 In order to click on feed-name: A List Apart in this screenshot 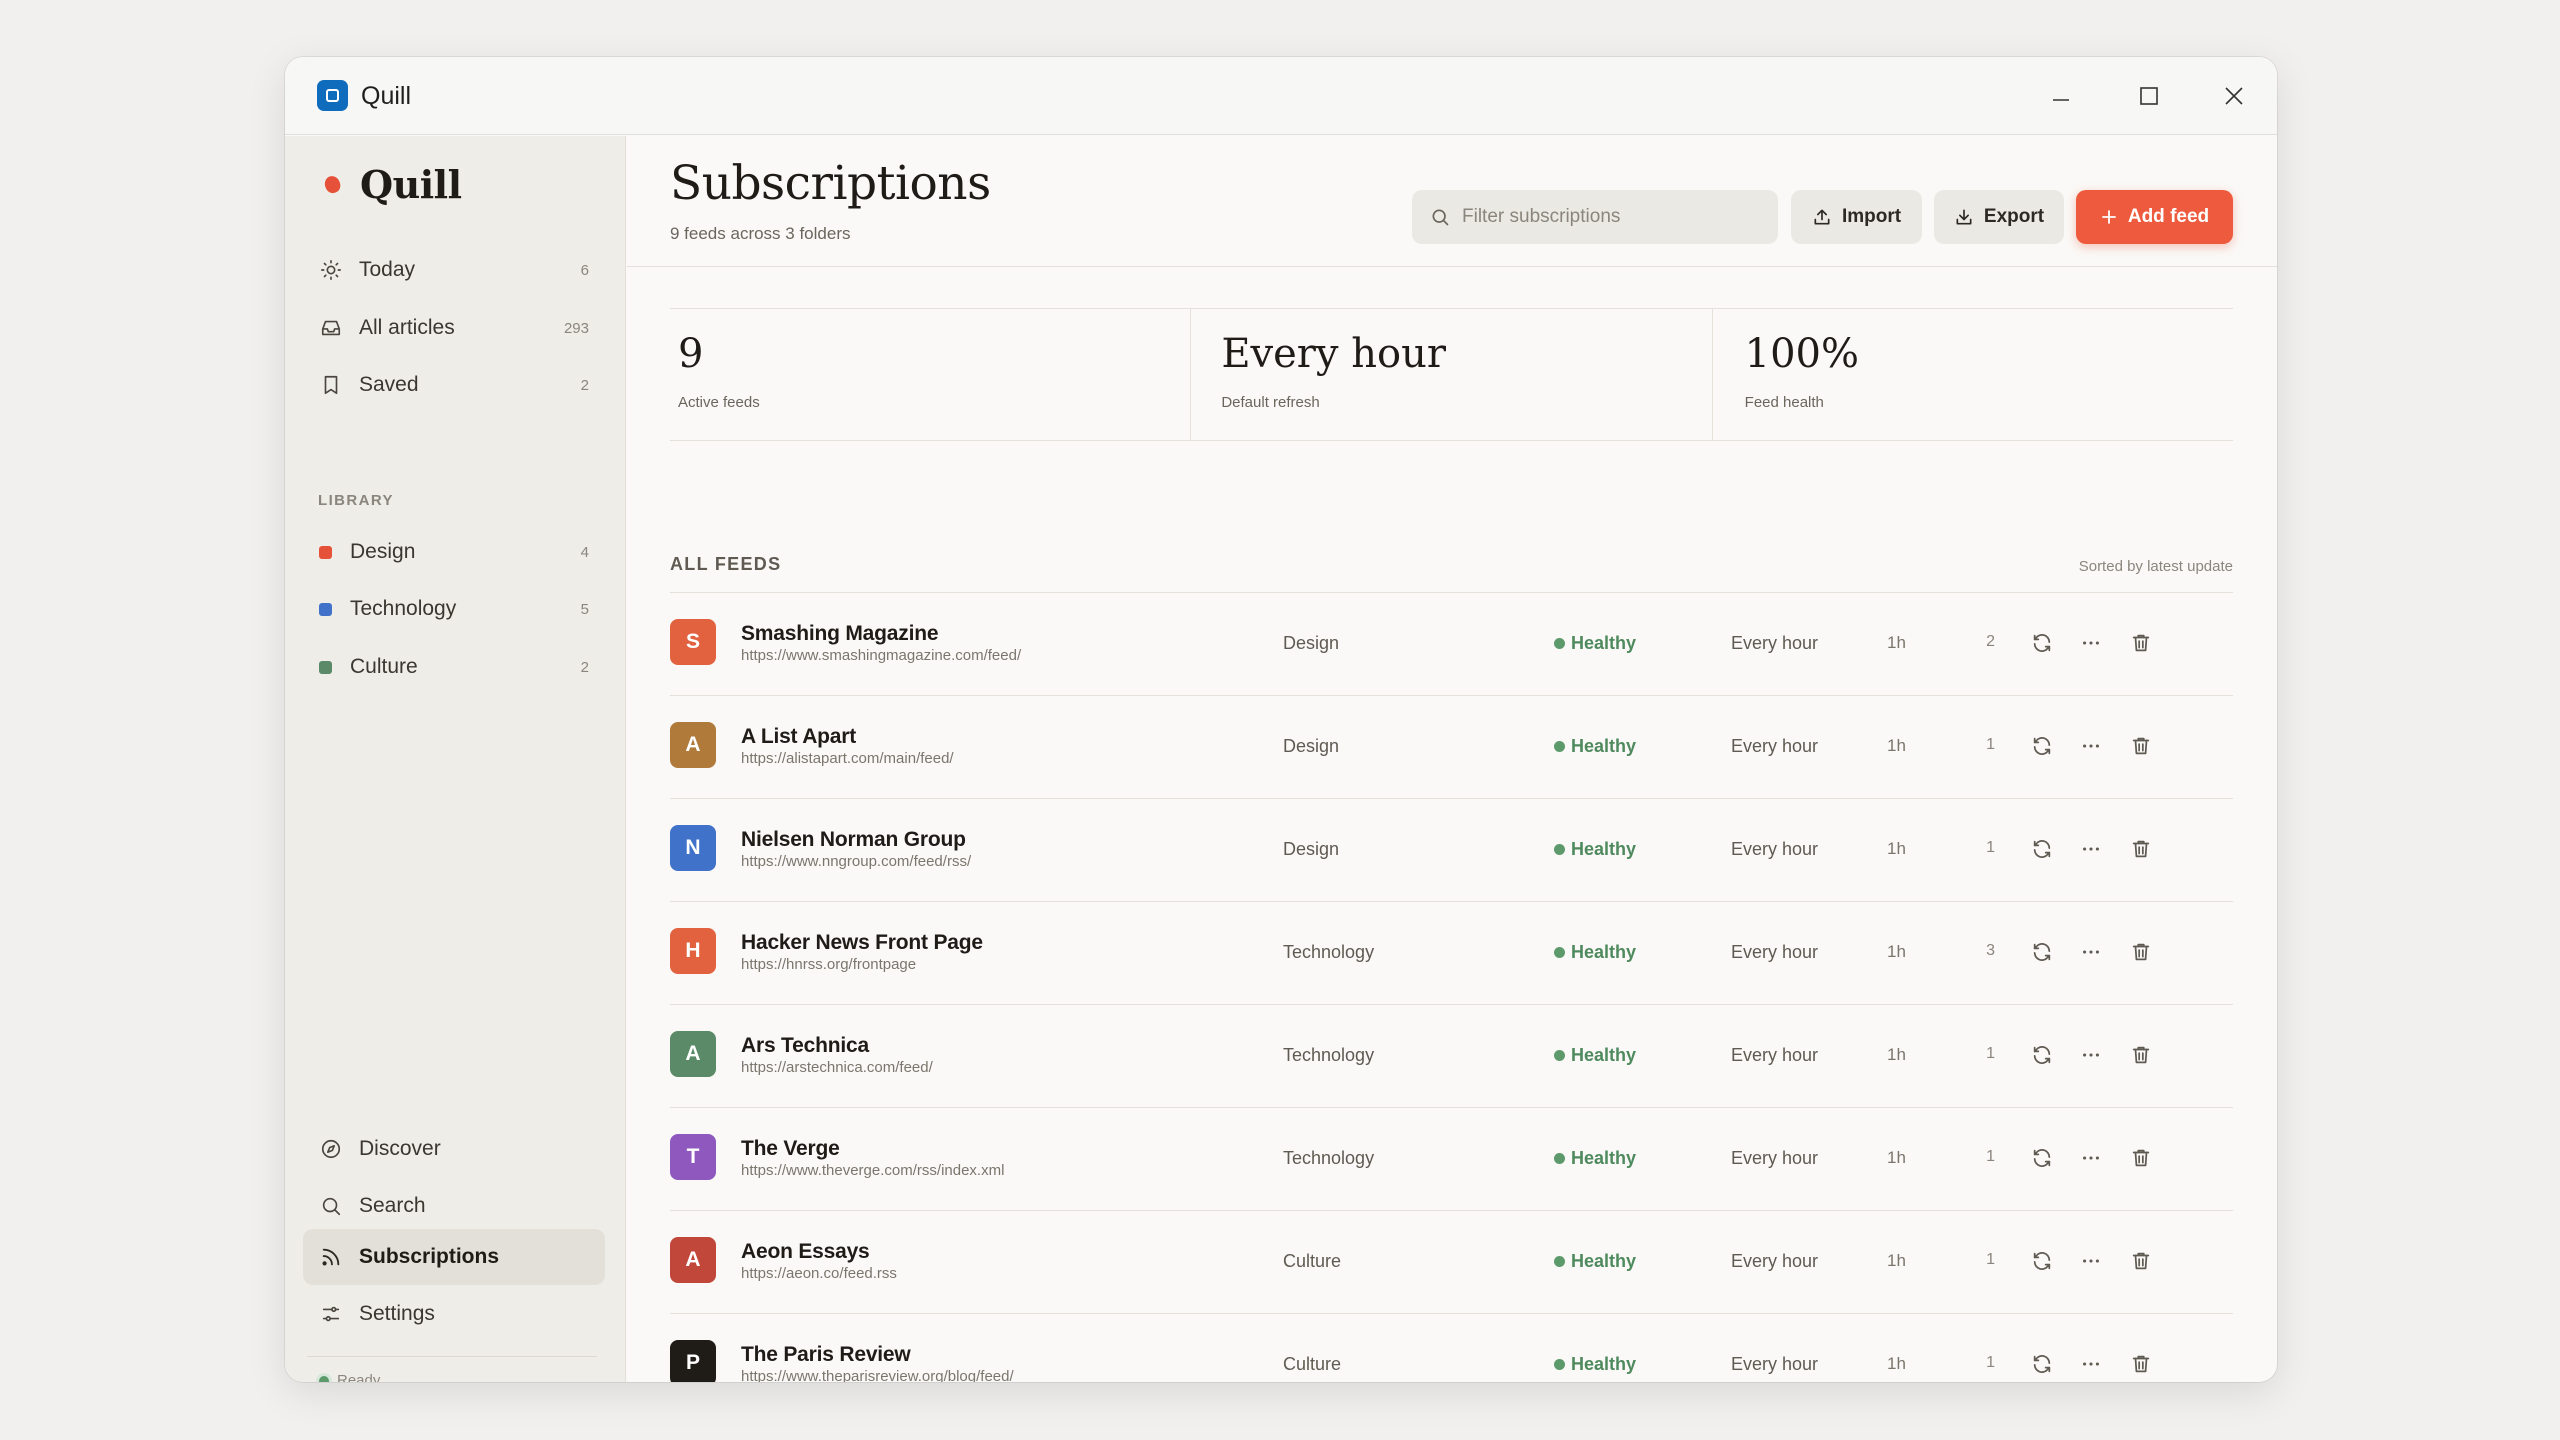, I will do `click(798, 737)`.